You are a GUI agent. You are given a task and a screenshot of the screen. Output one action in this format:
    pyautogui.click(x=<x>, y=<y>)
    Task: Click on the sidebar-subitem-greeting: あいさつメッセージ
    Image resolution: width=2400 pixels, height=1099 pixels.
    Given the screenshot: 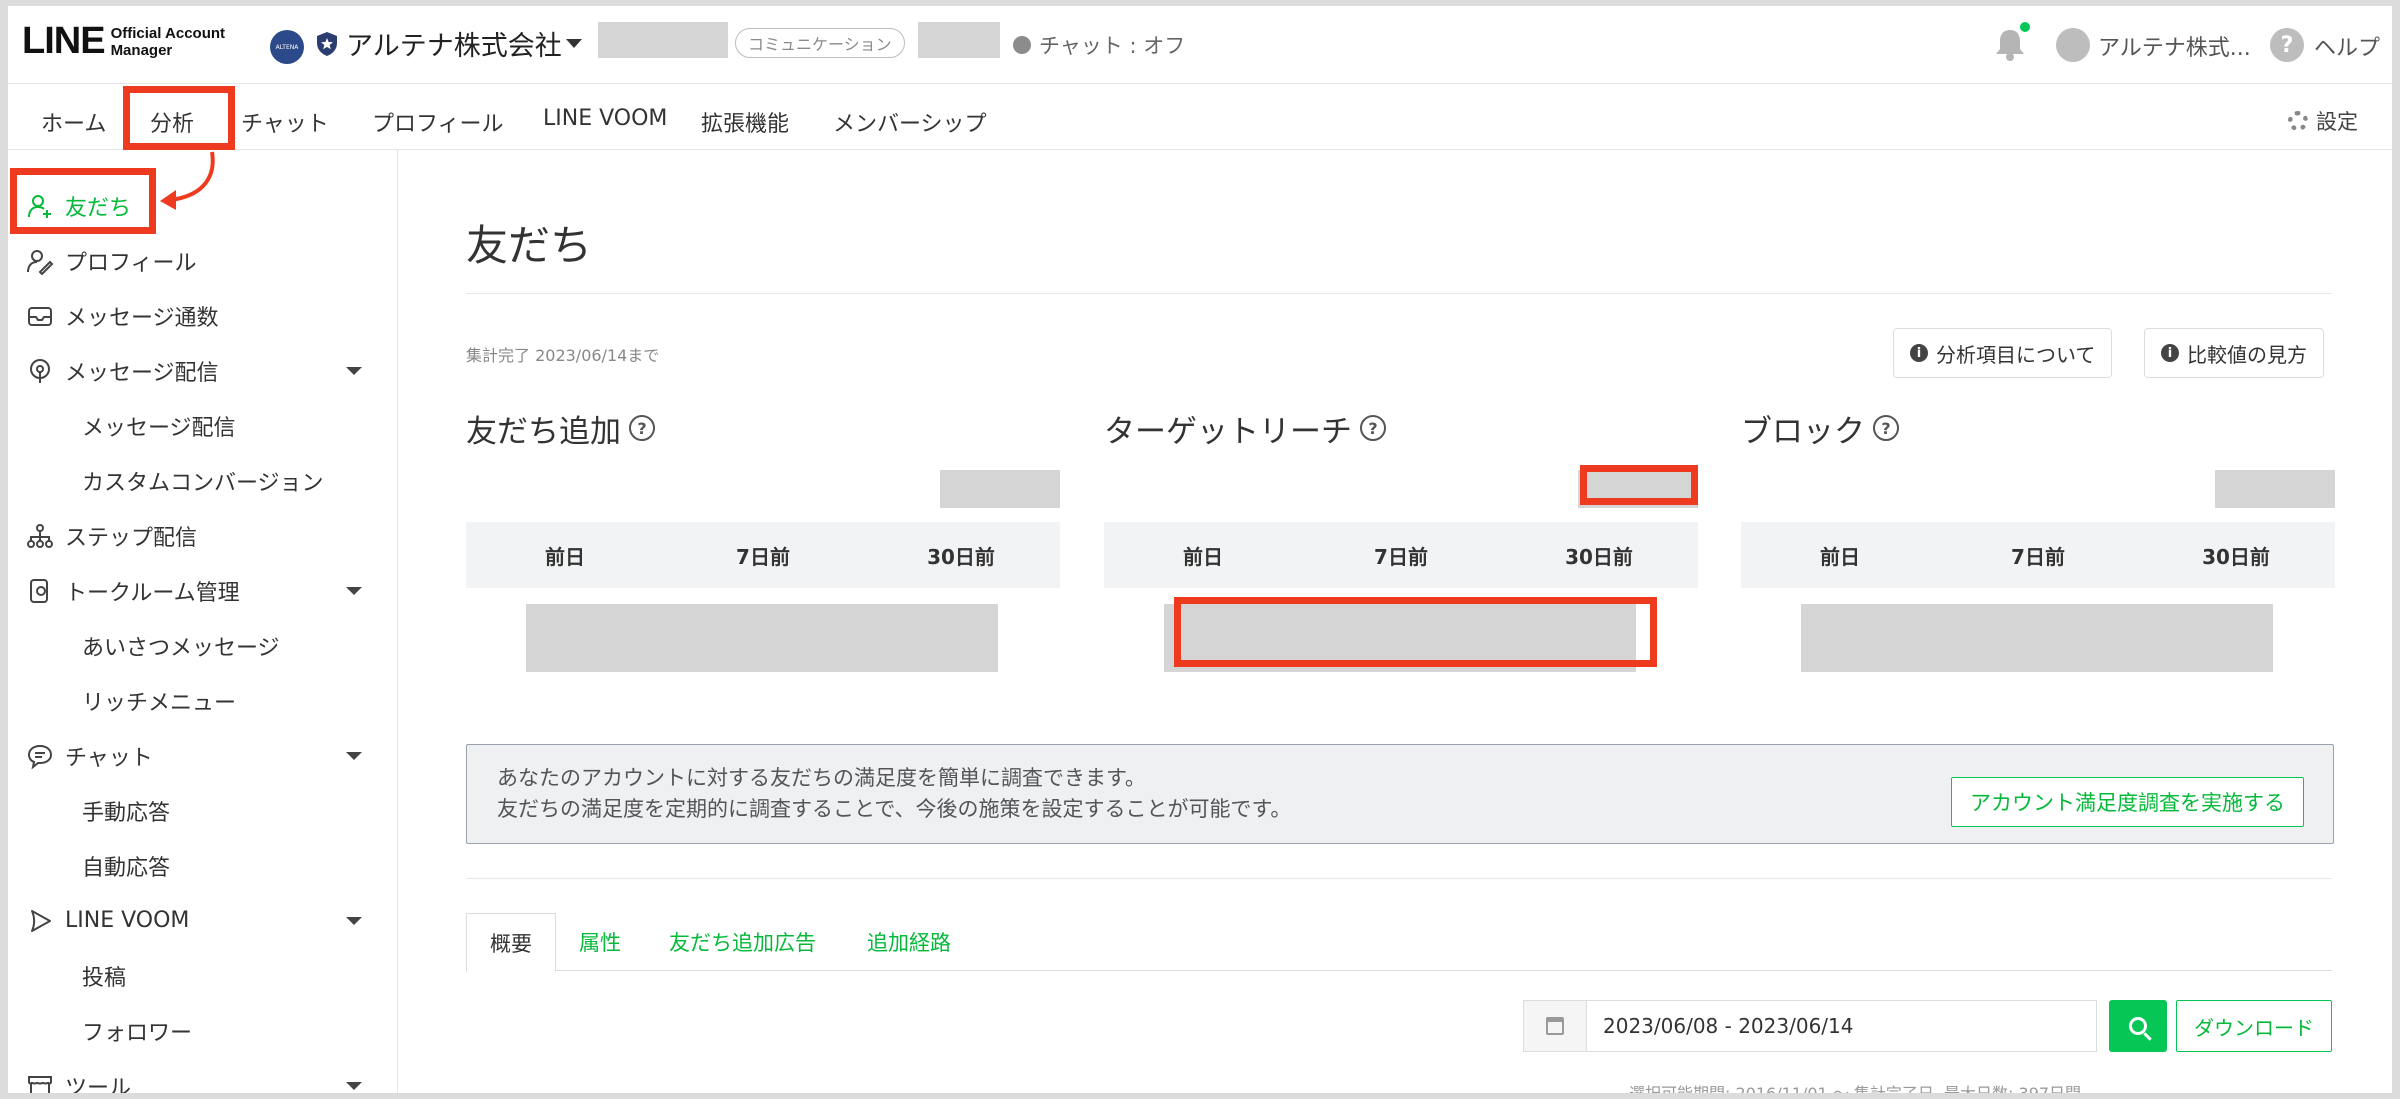 What is the action you would take?
    pyautogui.click(x=203, y=645)
    